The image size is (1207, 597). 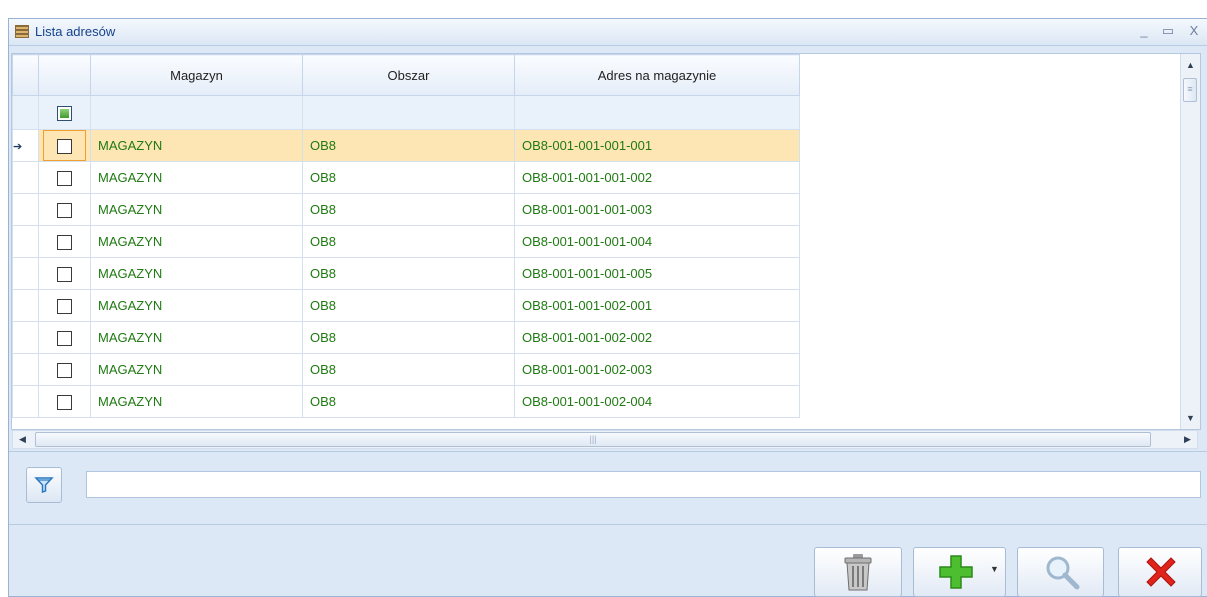 I want to click on search-button, so click(x=1060, y=572).